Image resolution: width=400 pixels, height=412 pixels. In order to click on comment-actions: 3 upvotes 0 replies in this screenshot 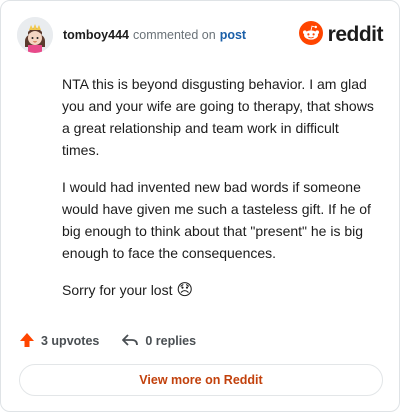, I will do `click(118, 341)`.